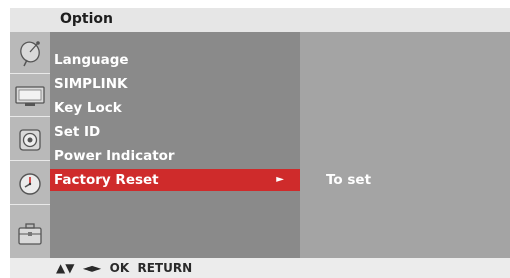 The image size is (510, 278). Describe the element at coordinates (280, 179) in the screenshot. I see `chevron-right-icon: ►` at that location.